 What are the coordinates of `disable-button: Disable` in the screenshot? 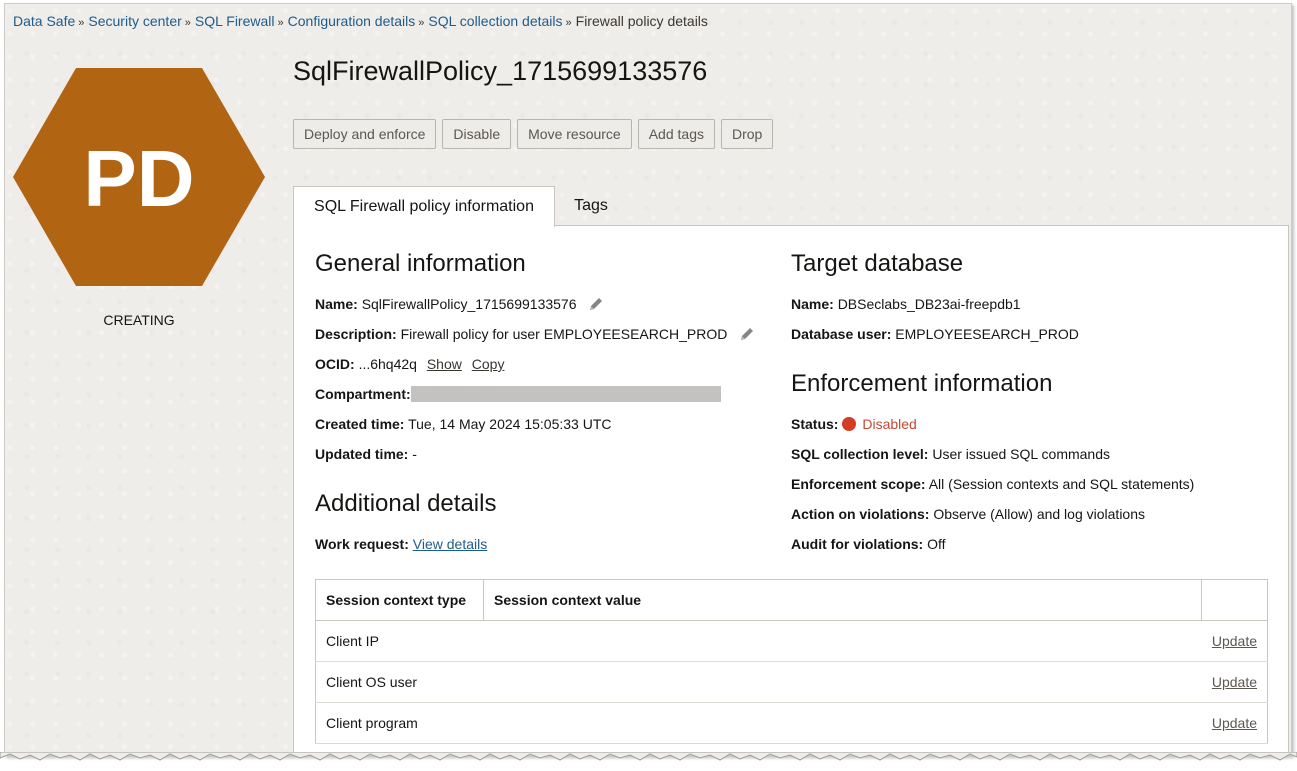 It's located at (477, 134).